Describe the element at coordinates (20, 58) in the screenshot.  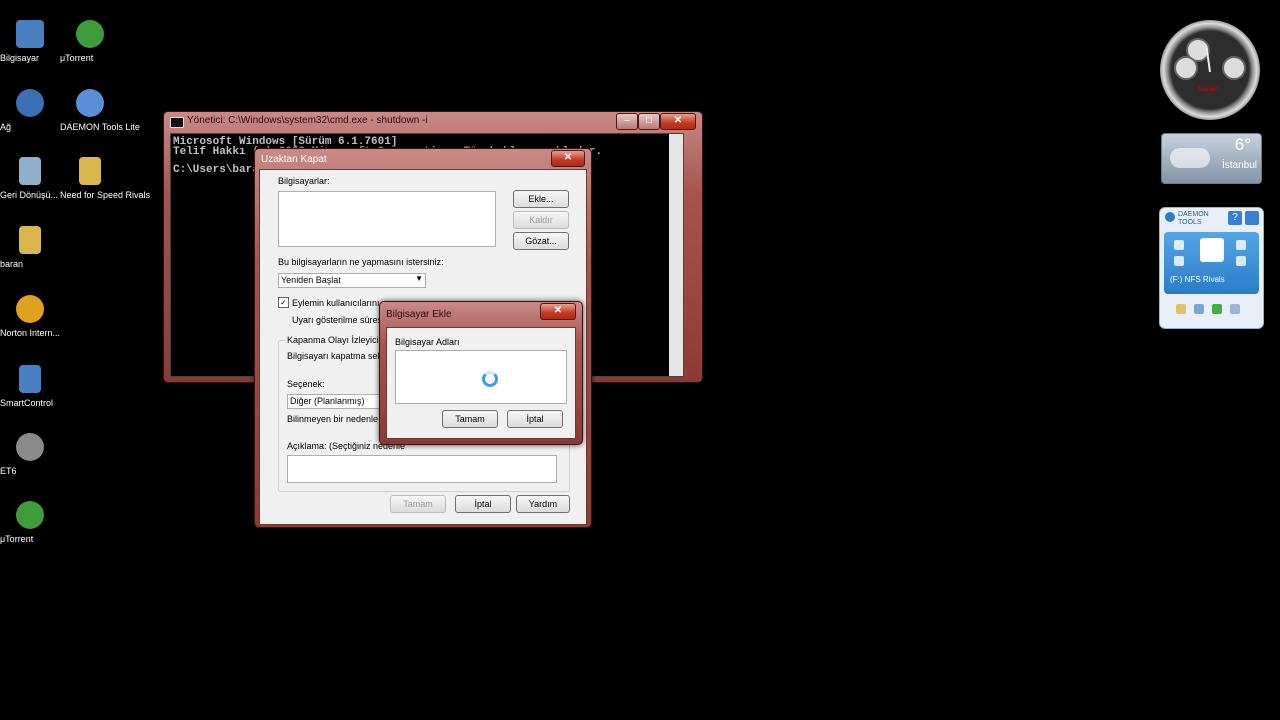
I see `desktop-icon-label: Bilgisayar` at that location.